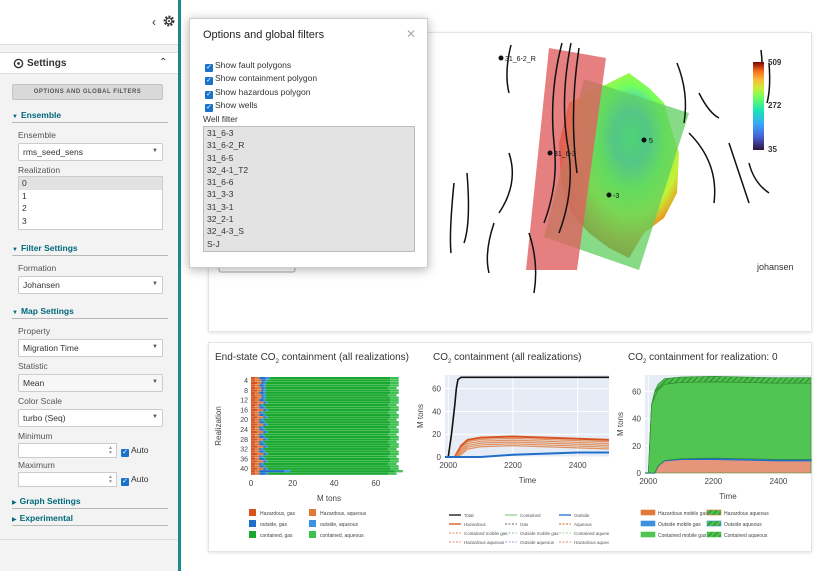 The height and width of the screenshot is (571, 829). Describe the element at coordinates (90, 383) in the screenshot. I see `statistic-dropdown: Mean ▼` at that location.